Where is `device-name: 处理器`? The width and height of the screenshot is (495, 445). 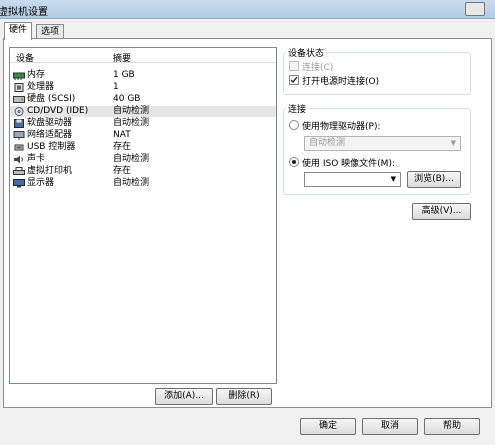 device-name: 处理器 is located at coordinates (41, 87).